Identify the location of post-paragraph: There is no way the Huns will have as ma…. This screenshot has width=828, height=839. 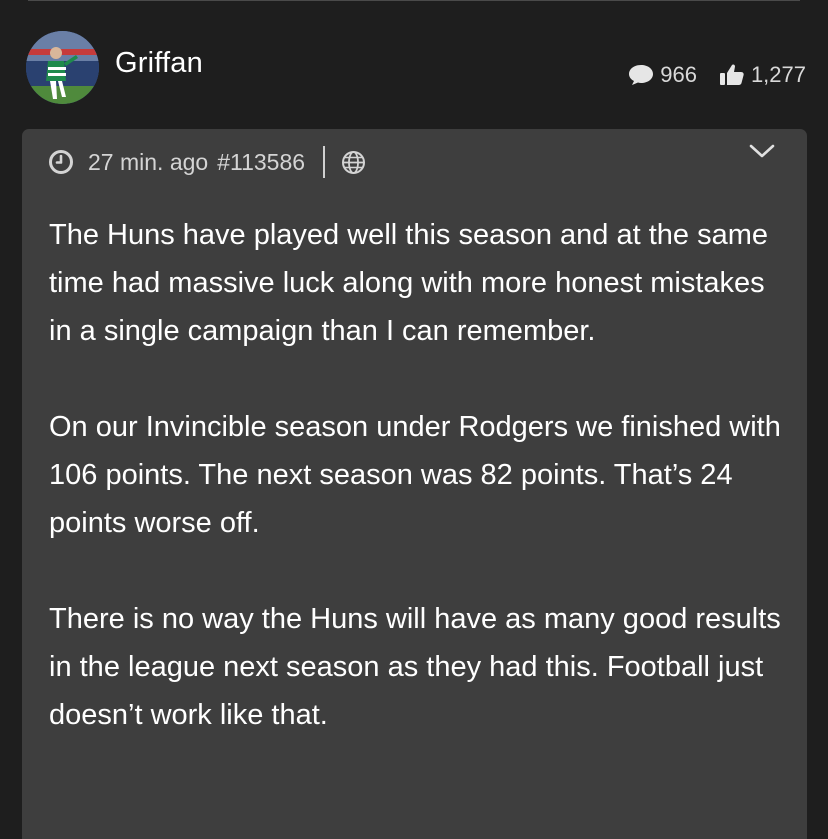
(415, 667).